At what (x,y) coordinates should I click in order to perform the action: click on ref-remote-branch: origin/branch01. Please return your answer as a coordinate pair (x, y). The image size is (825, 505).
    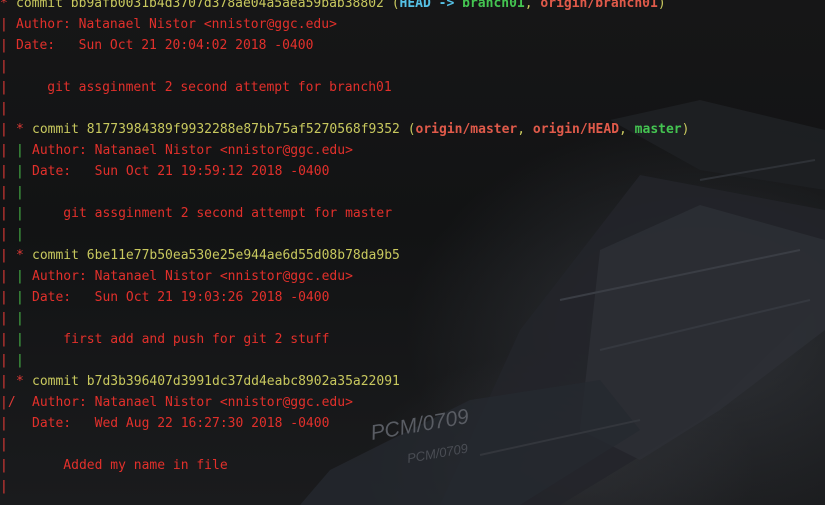
    Looking at the image, I should click on (599, 5).